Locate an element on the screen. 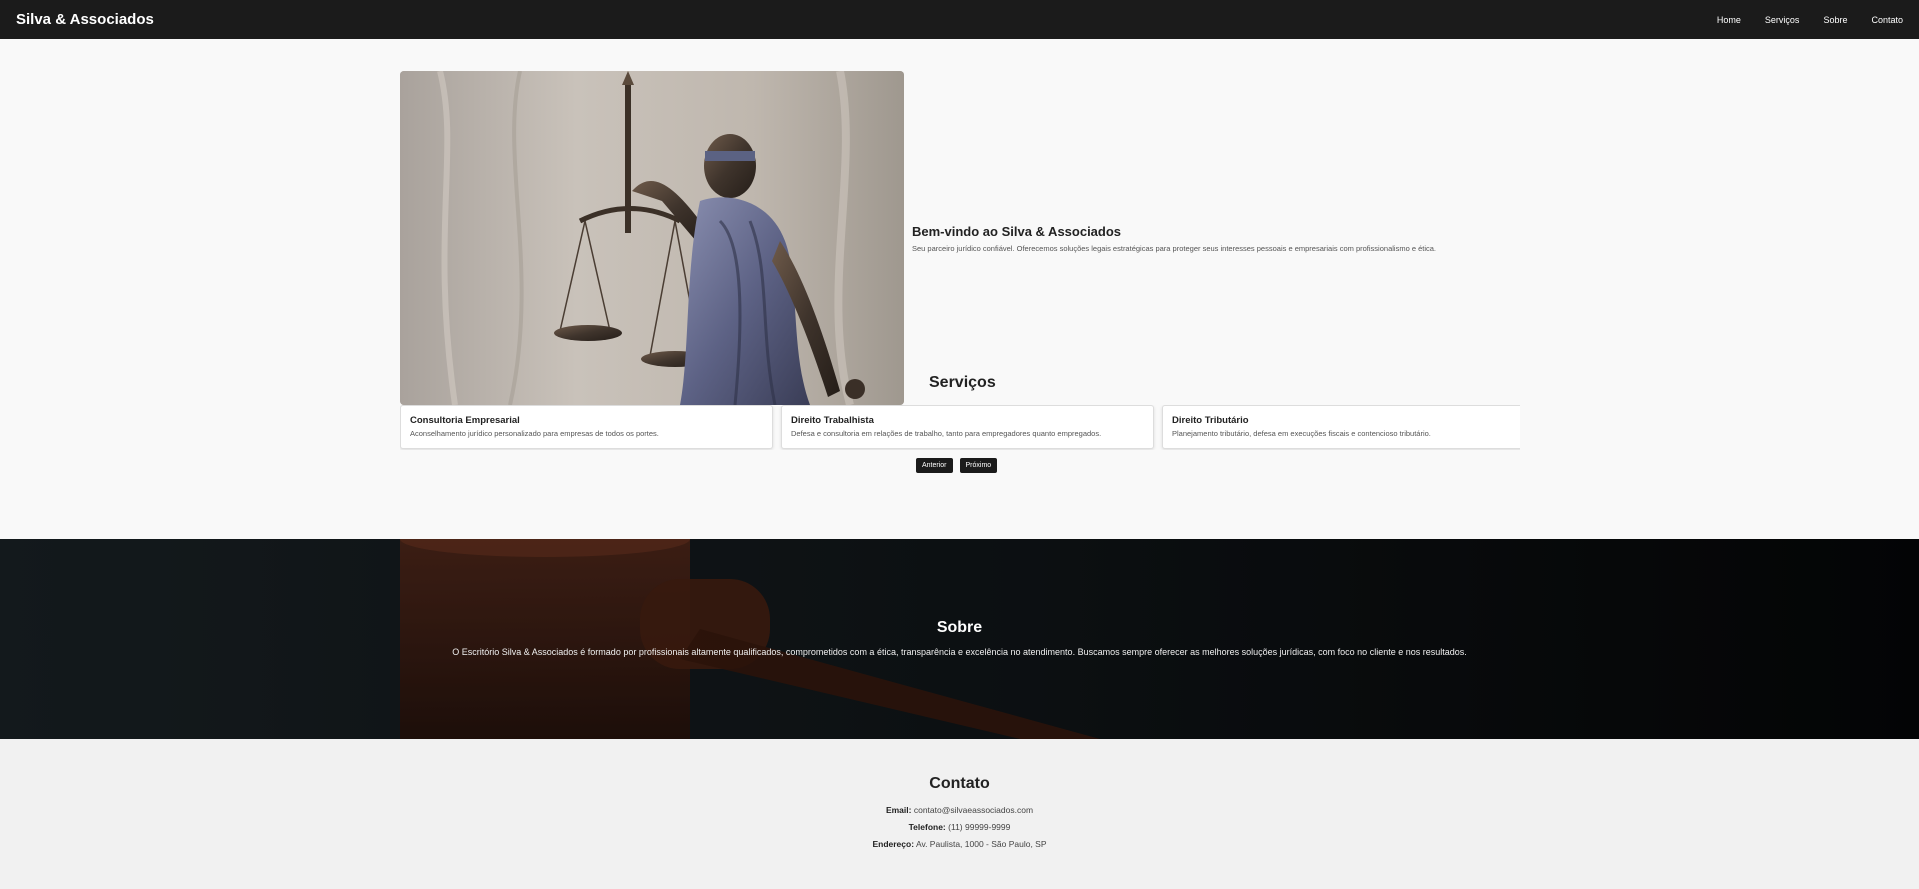 The width and height of the screenshot is (1919, 889). previous-button: Anterior is located at coordinates (934, 465).